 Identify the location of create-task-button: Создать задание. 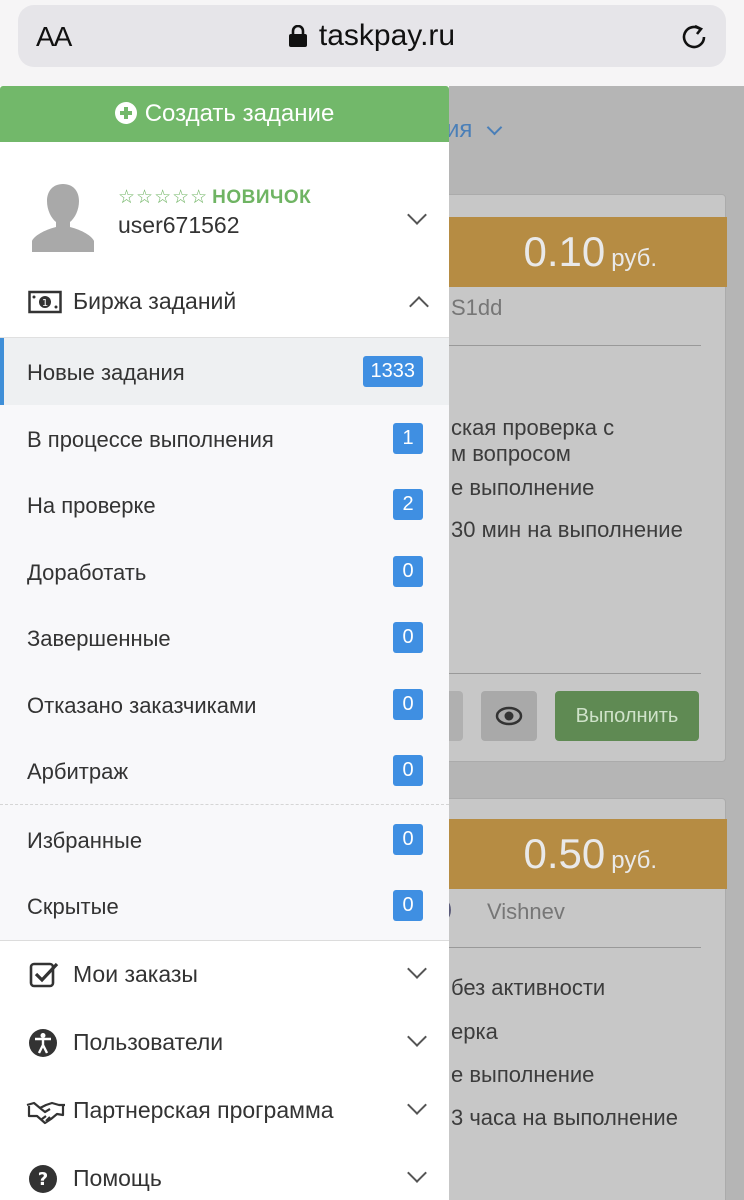
(224, 114).